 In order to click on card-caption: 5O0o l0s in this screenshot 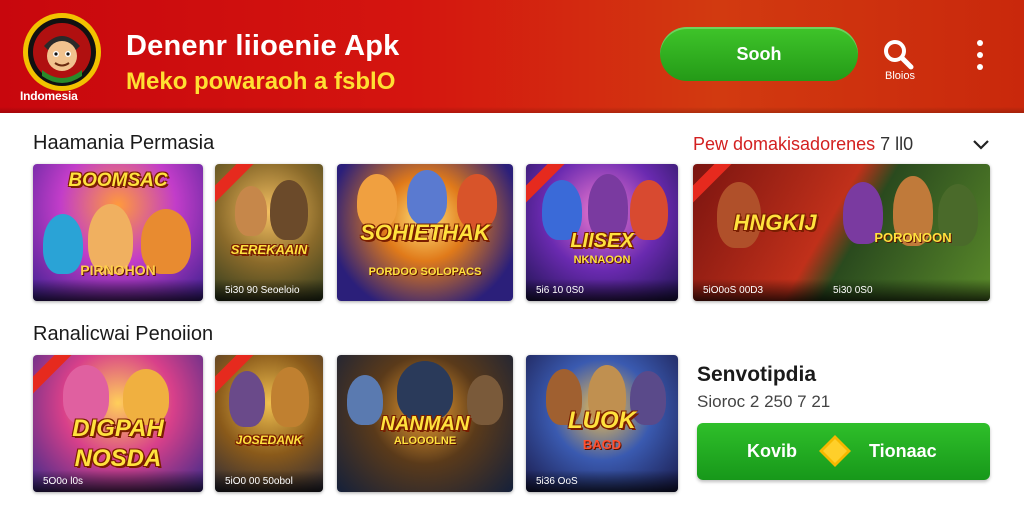, I will do `click(118, 481)`.